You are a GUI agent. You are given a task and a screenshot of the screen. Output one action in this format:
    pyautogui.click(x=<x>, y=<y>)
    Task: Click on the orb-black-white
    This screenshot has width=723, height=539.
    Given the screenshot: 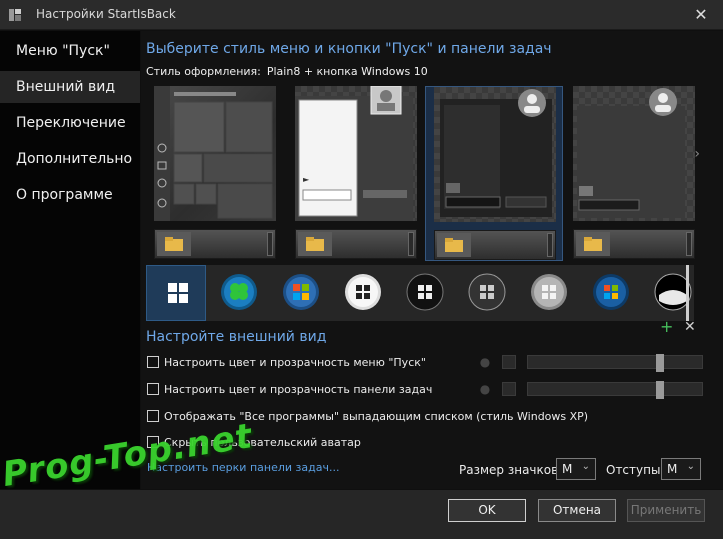 What is the action you would take?
    pyautogui.click(x=672, y=293)
    